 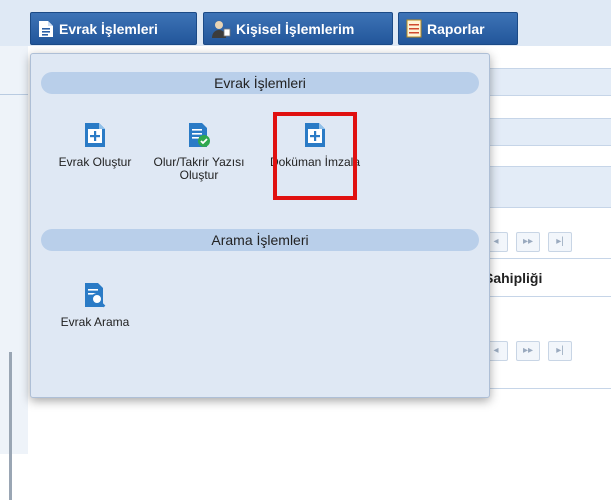 I want to click on menu-evrak-islemleri-label: Evrak İşlemleri, so click(x=108, y=28).